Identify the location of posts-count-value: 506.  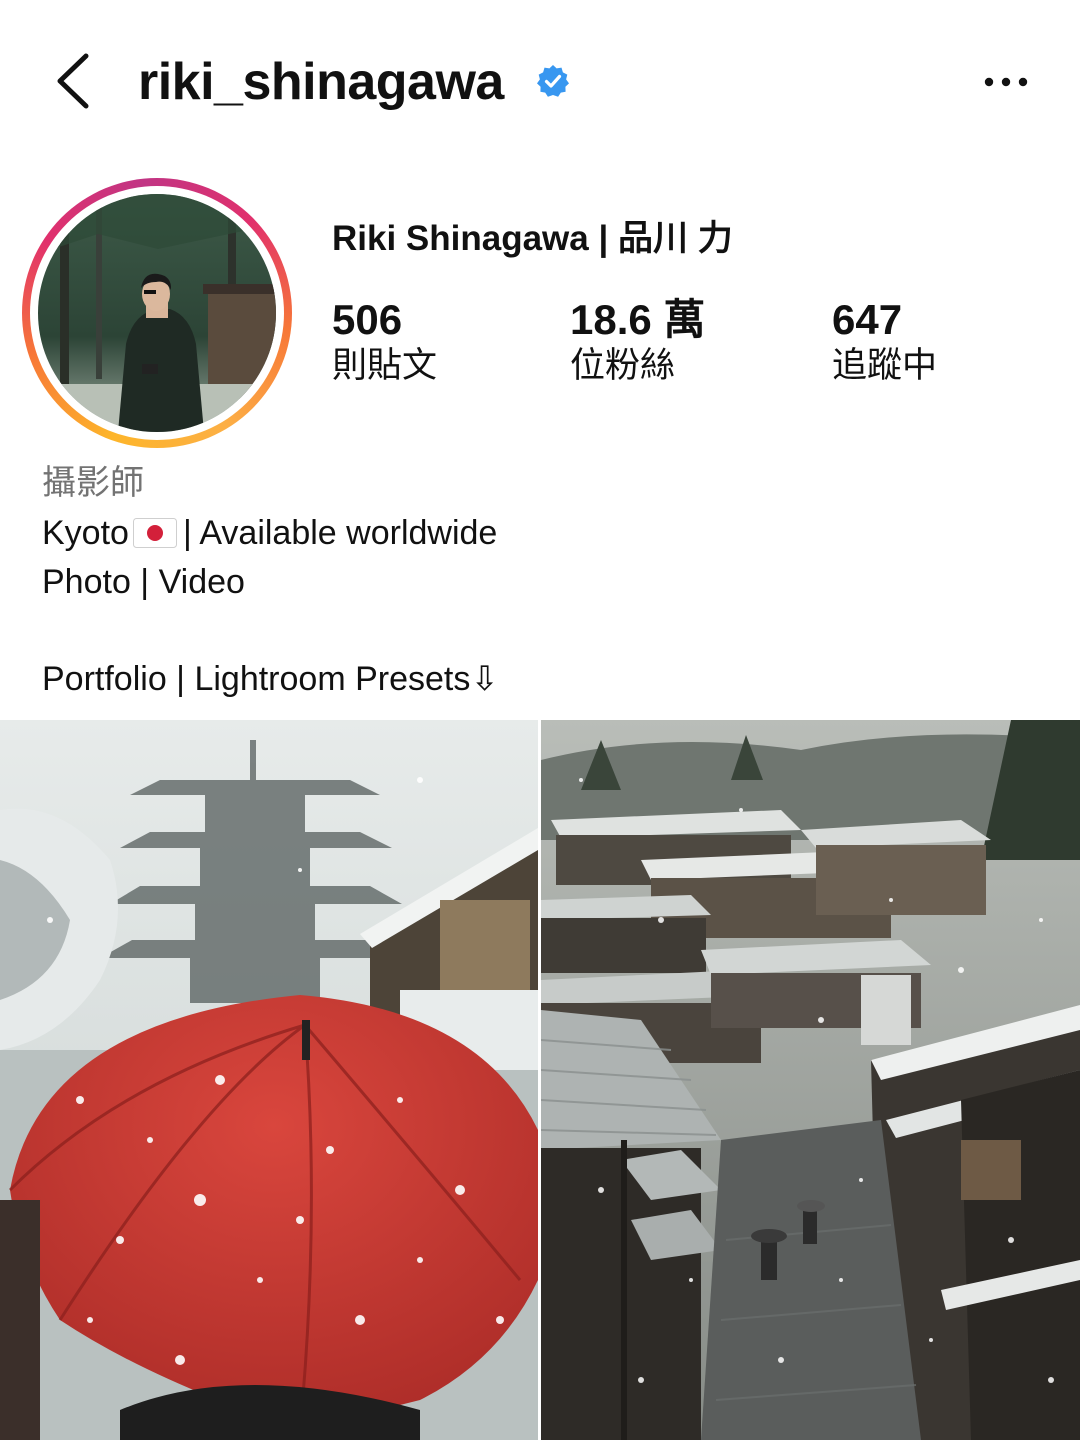
(367, 319).